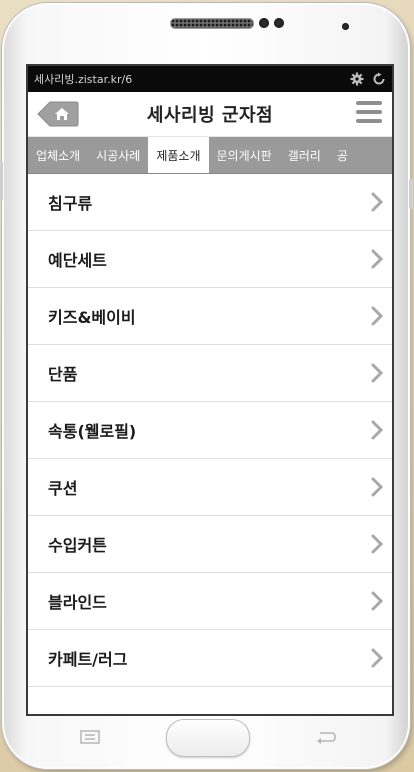  What do you see at coordinates (345, 26) in the screenshot?
I see `proximity-sensor-icon` at bounding box center [345, 26].